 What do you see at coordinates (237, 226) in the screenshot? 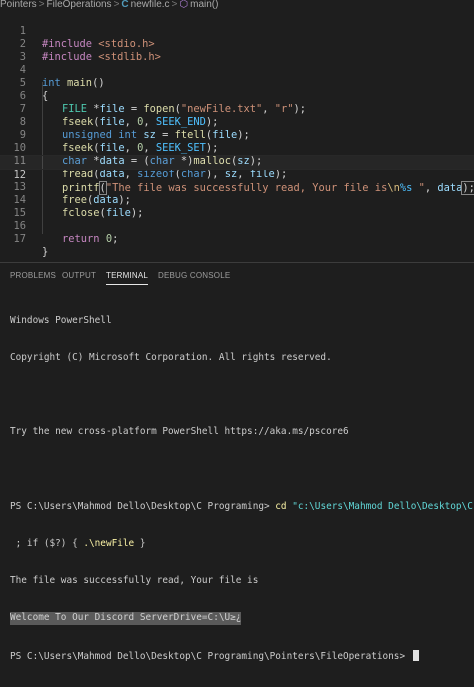
I see `code-line: 16 return 0;` at bounding box center [237, 226].